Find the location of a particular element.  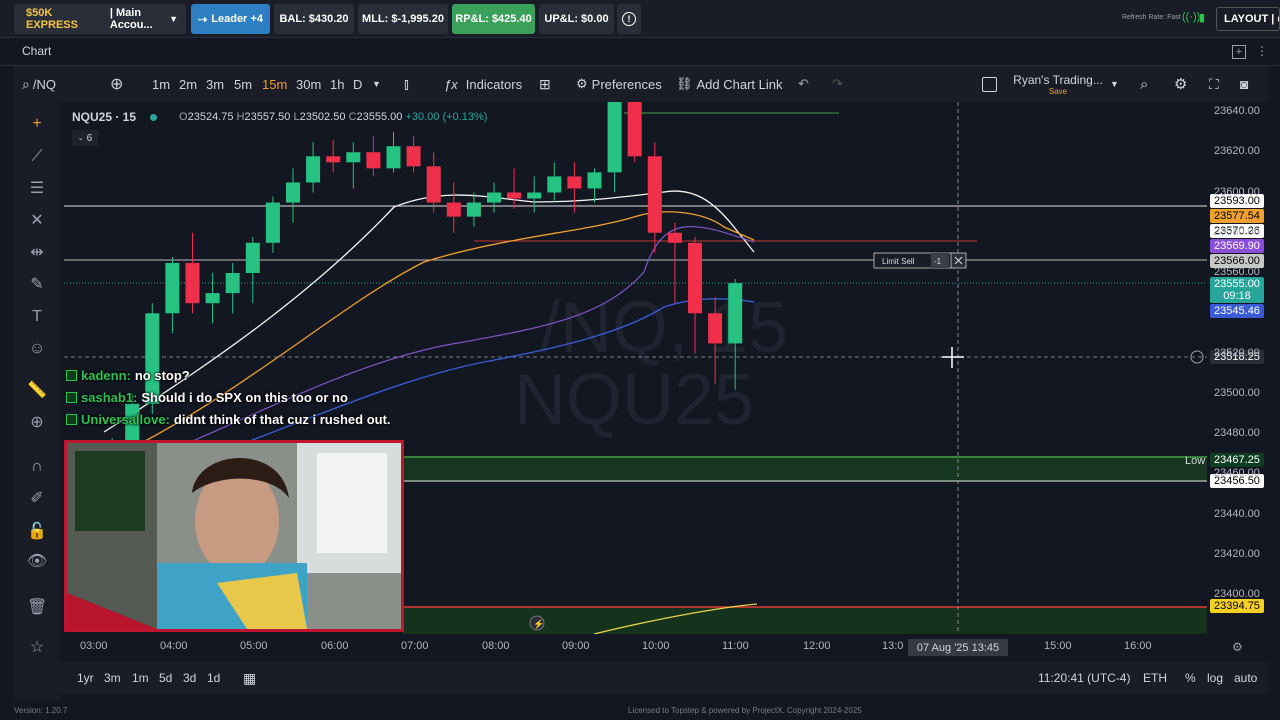

range-3m: 3m is located at coordinates (112, 678).